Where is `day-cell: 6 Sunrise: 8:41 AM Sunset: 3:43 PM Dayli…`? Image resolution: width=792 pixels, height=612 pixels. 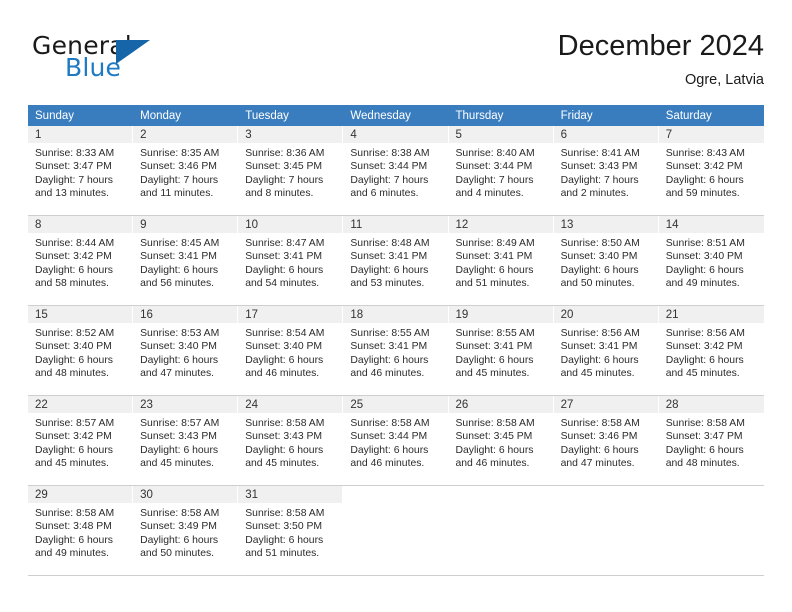
day-cell: 6 Sunrise: 8:41 AM Sunset: 3:43 PM Dayli… is located at coordinates (606, 170).